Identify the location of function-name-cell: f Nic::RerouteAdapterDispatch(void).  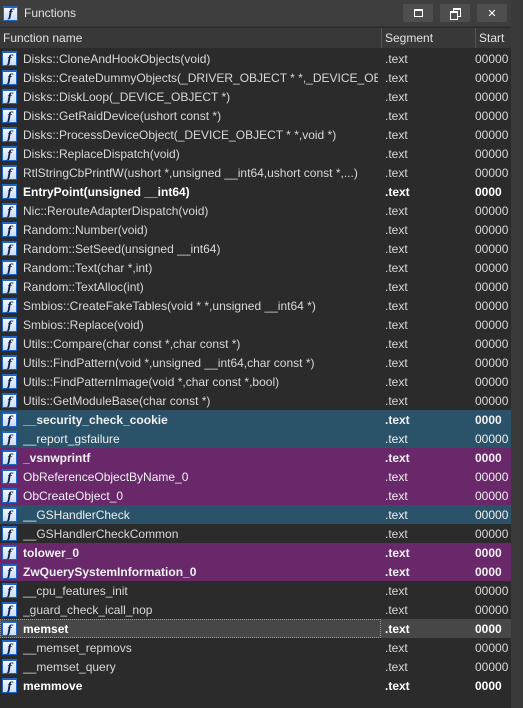
(190, 210).